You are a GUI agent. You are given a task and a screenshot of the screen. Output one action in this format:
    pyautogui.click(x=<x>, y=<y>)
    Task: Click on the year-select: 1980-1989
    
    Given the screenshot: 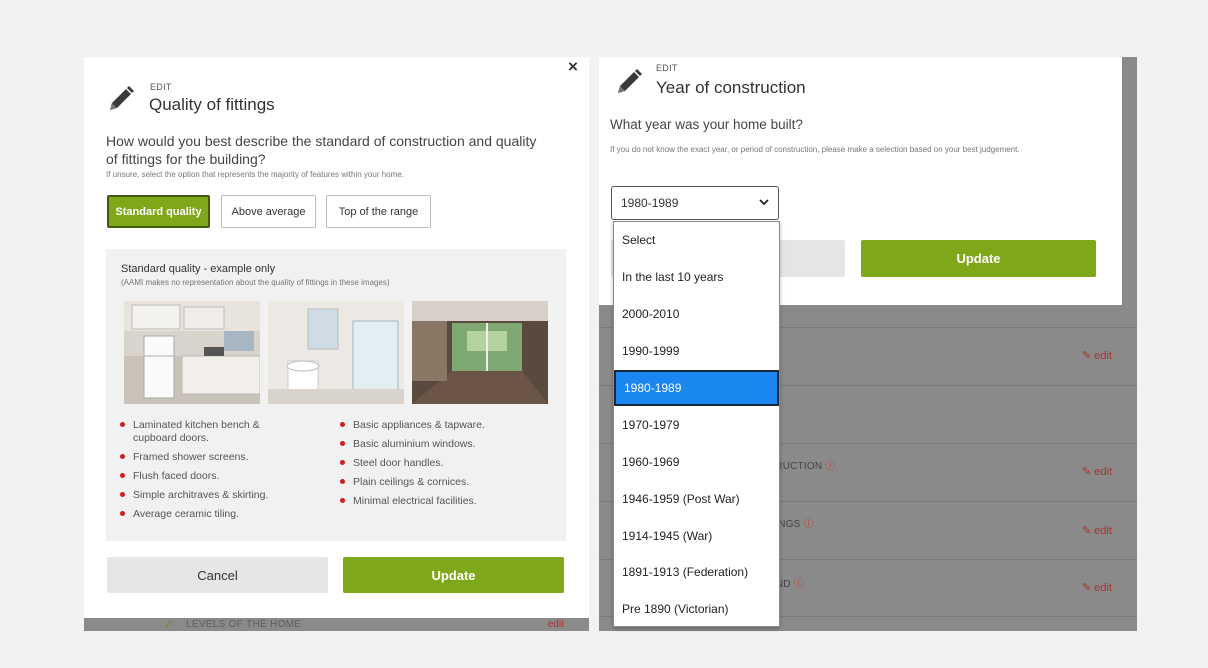 What is the action you would take?
    pyautogui.click(x=695, y=203)
    